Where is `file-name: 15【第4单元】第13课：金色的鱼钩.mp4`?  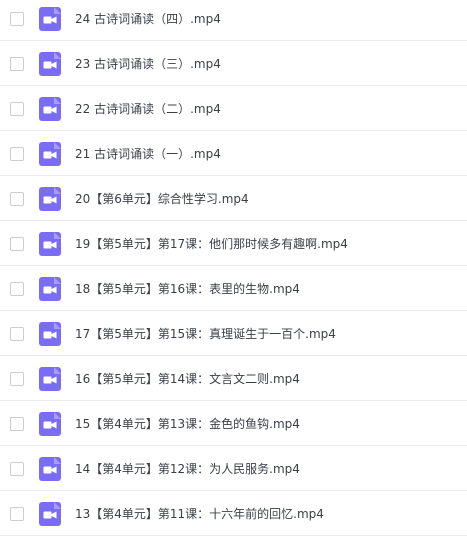
file-name: 15【第4单元】第13课：金色的鱼钩.mp4 is located at coordinates (187, 423).